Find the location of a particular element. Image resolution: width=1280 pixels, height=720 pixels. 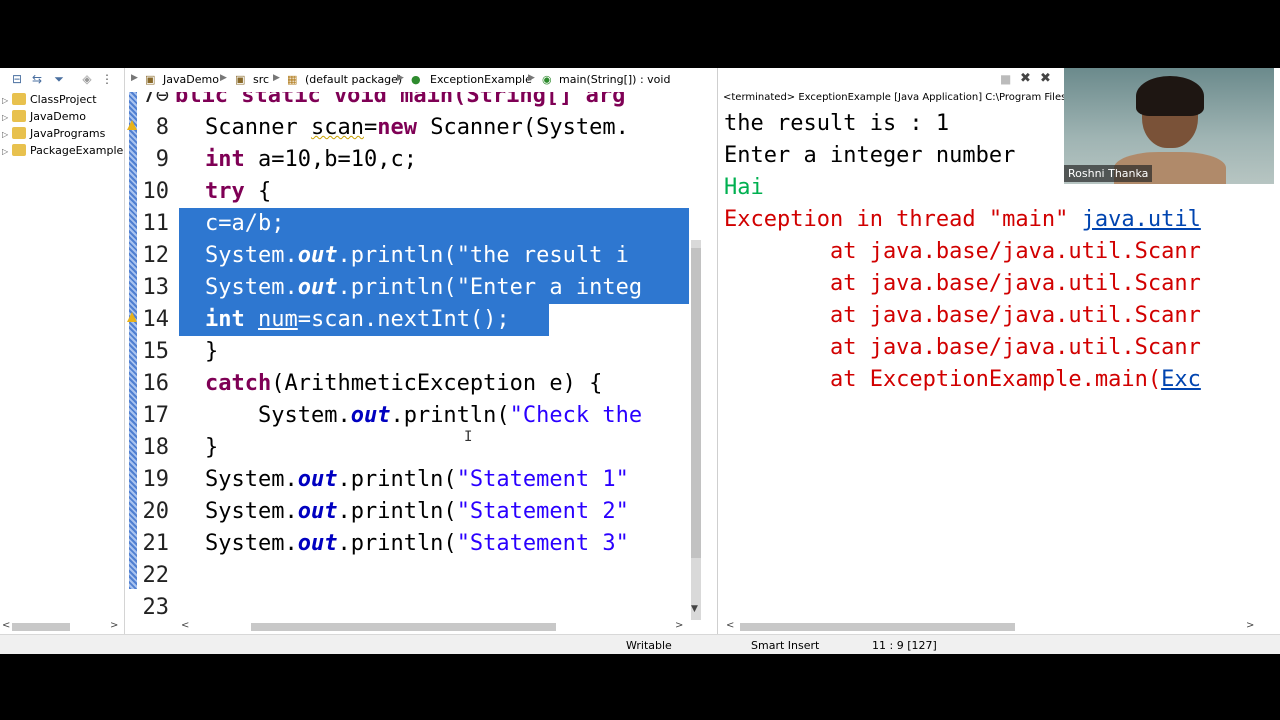

code-line-7: blic static void main(String[] arg is located at coordinates (400, 102).